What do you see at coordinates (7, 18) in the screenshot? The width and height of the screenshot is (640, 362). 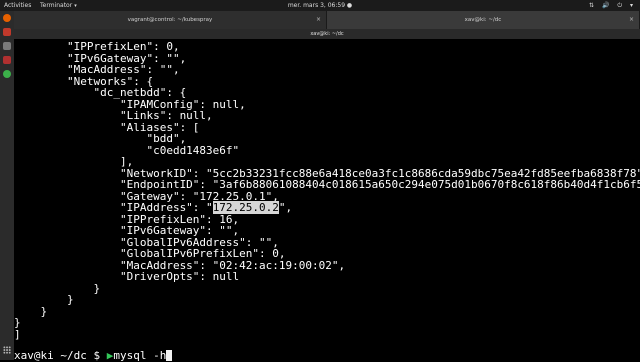 I see `firefox-icon` at bounding box center [7, 18].